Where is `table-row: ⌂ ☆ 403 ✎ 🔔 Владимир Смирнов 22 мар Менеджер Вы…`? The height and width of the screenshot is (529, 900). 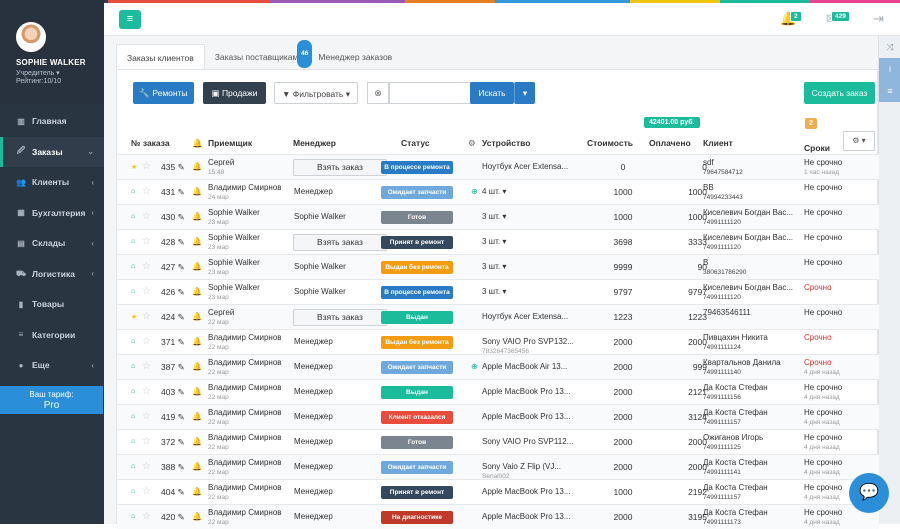 table-row: ⌂ ☆ 403 ✎ 🔔 Владимир Смирнов 22 мар Менеджер Вы… is located at coordinates (498, 391).